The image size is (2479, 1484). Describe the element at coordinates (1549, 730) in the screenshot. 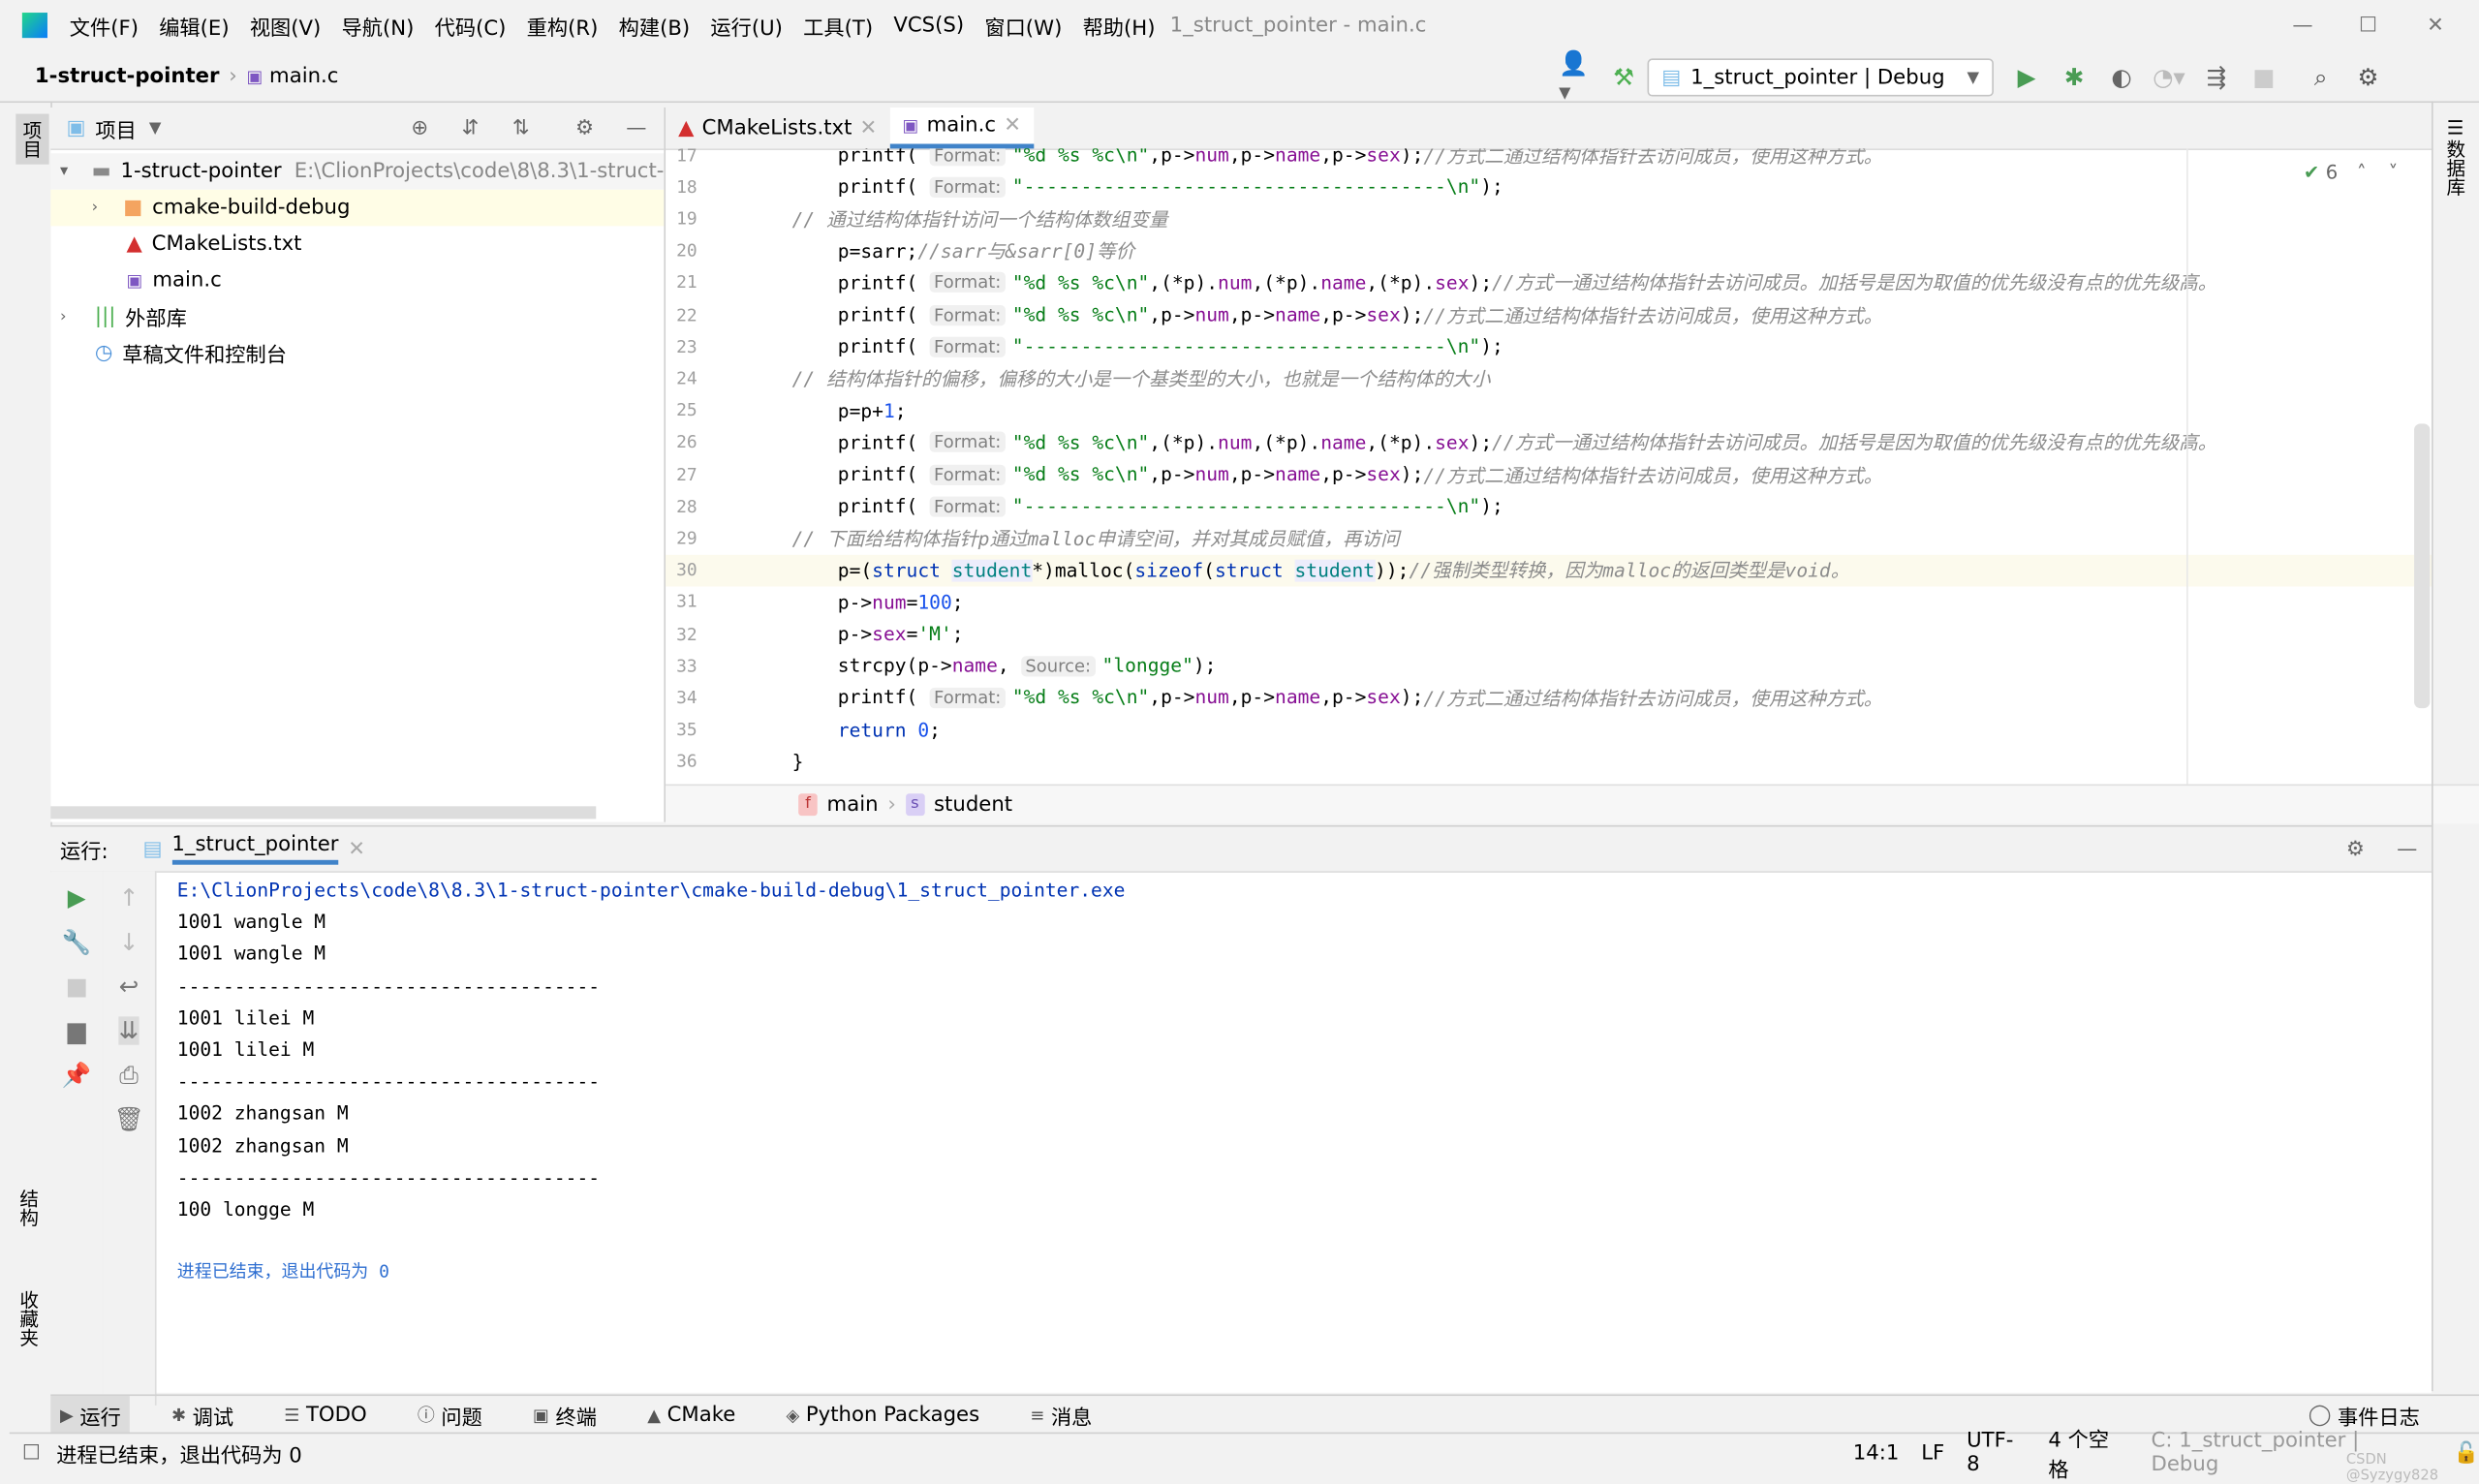

I see `code-line: 35 return 0;` at that location.